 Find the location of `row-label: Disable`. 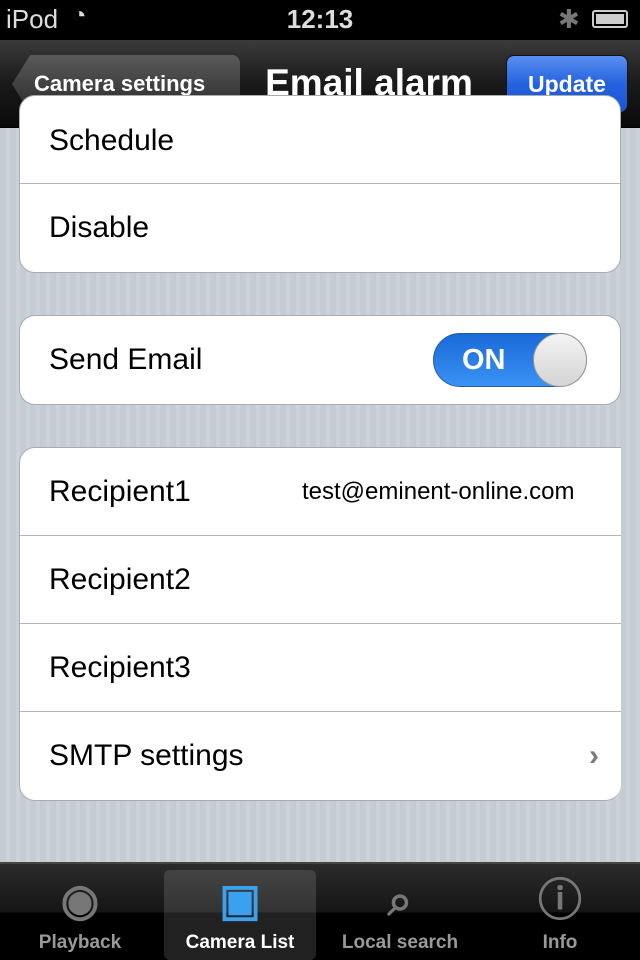

row-label: Disable is located at coordinates (99, 227).